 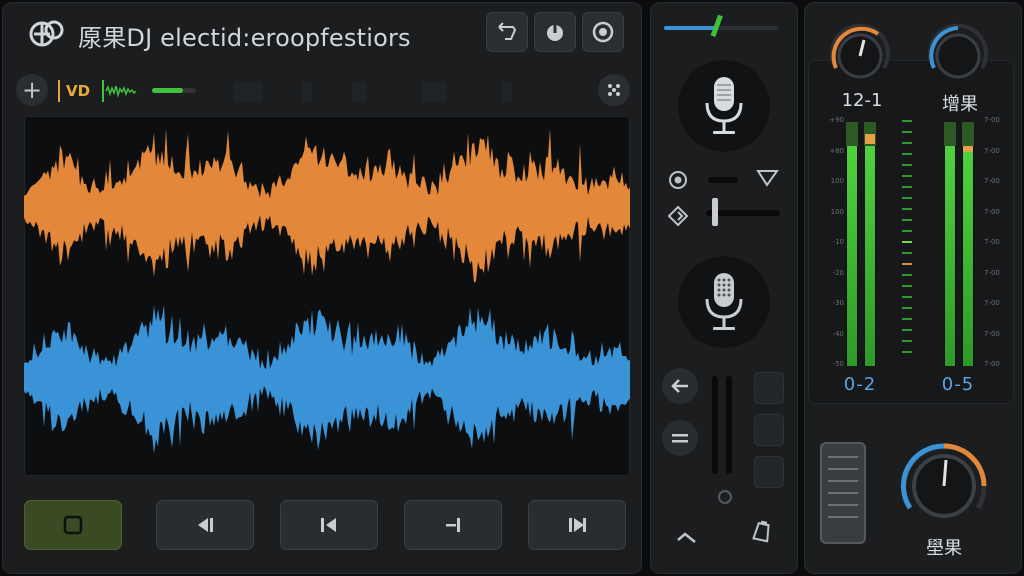 What do you see at coordinates (852, 244) in the screenshot?
I see `meter-a-left` at bounding box center [852, 244].